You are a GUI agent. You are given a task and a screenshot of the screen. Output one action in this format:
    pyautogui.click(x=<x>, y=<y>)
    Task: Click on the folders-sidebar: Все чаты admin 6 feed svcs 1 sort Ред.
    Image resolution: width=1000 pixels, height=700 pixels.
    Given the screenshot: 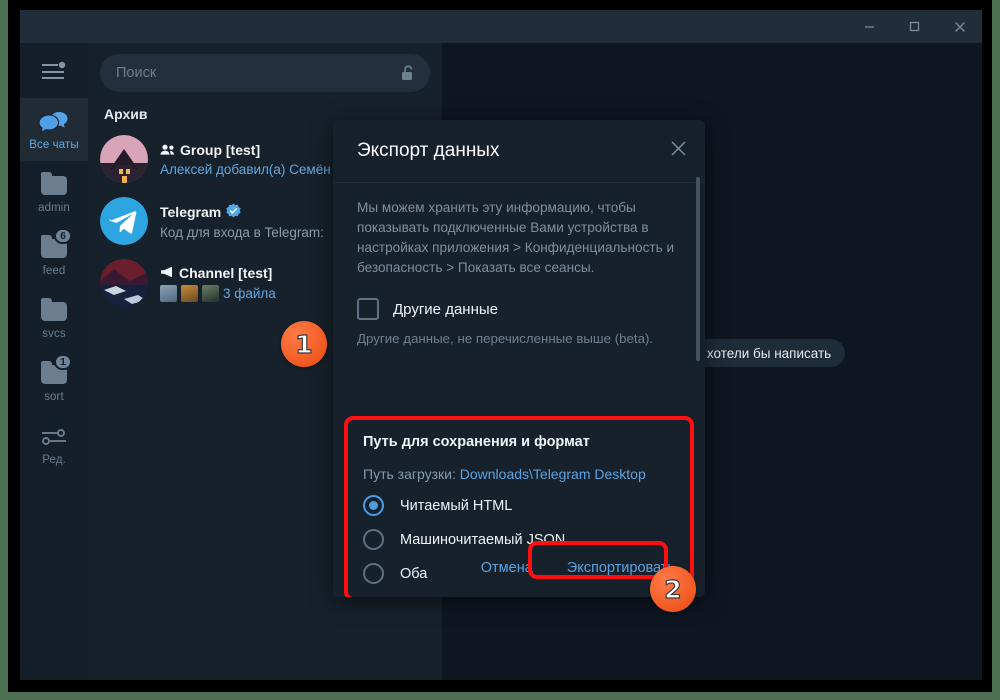 What is the action you would take?
    pyautogui.click(x=54, y=361)
    